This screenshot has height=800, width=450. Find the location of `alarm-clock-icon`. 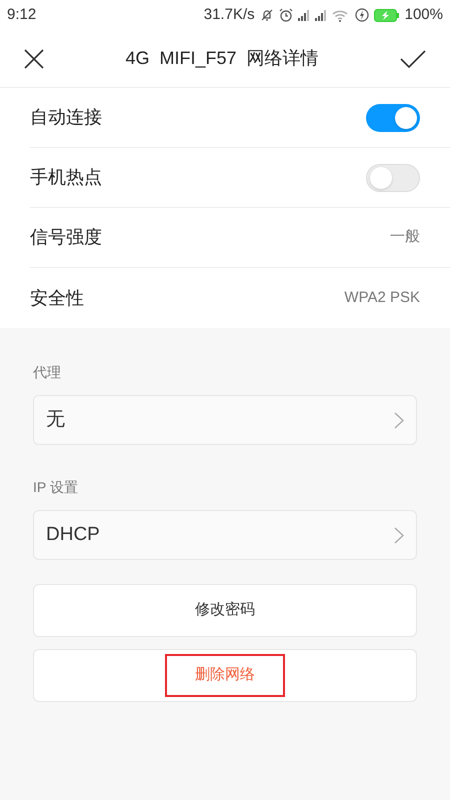

alarm-clock-icon is located at coordinates (285, 15).